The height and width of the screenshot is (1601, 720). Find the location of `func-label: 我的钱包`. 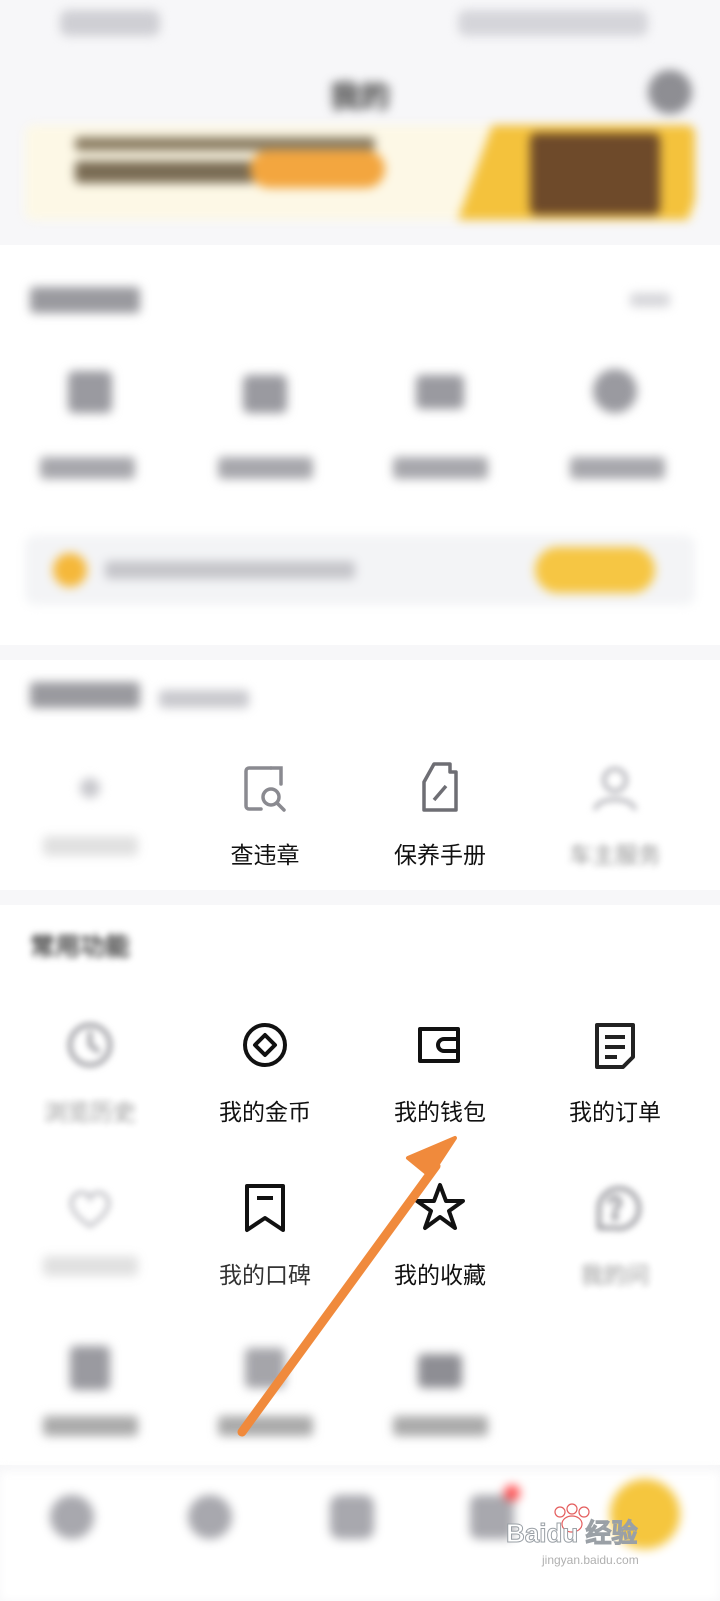

func-label: 我的钱包 is located at coordinates (440, 1113).